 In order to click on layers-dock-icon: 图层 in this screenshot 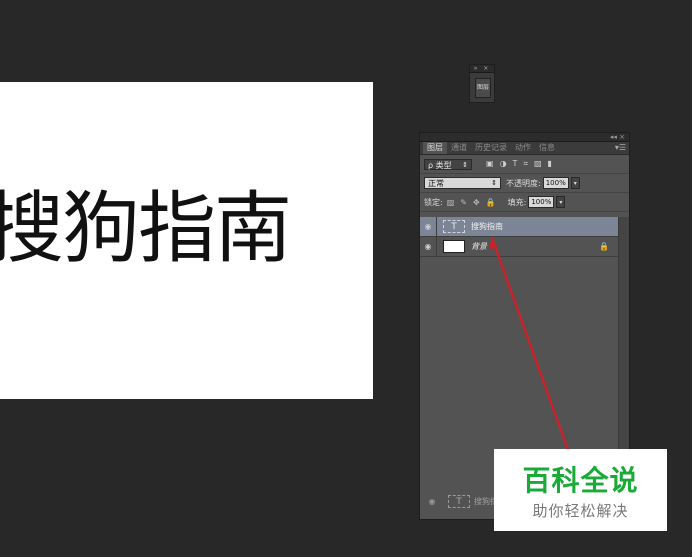, I will do `click(483, 88)`.